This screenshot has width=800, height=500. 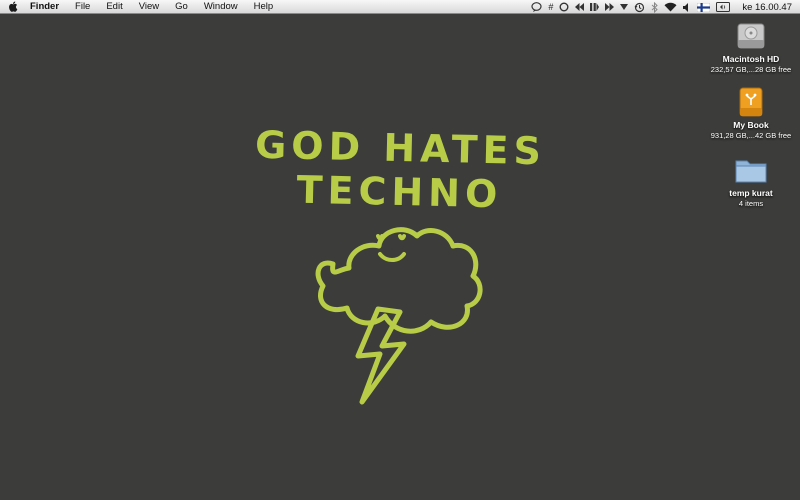 What do you see at coordinates (764, 7) in the screenshot?
I see `menu-clock: ke 16.00.47` at bounding box center [764, 7].